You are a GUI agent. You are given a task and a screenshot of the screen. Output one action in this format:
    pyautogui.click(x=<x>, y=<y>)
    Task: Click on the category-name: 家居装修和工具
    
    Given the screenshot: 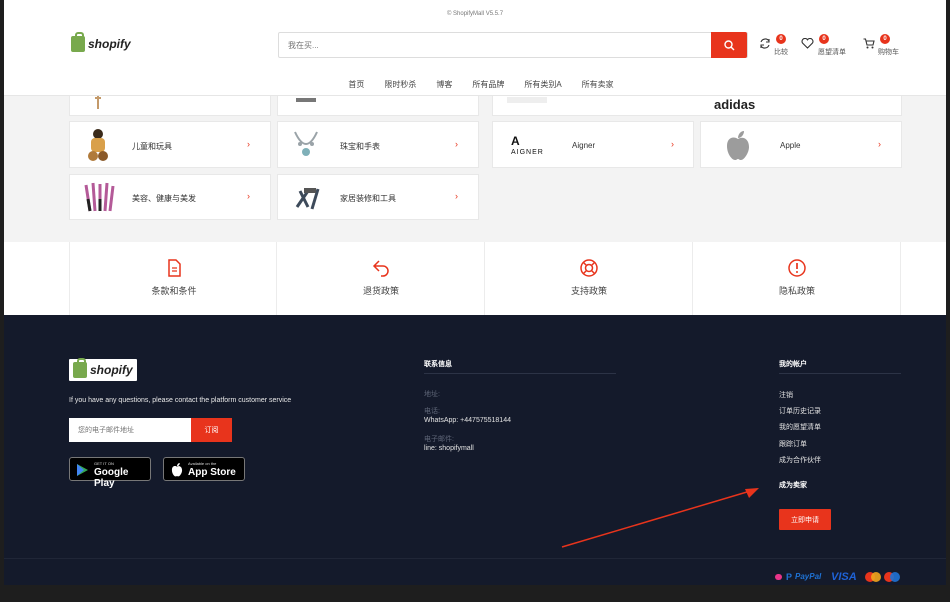 What is the action you would take?
    pyautogui.click(x=368, y=198)
    